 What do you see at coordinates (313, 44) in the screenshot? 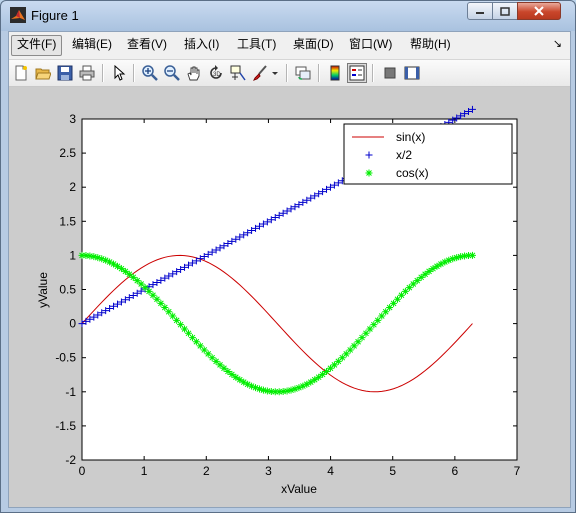
I see `menu-desktop: 桌面(D)` at bounding box center [313, 44].